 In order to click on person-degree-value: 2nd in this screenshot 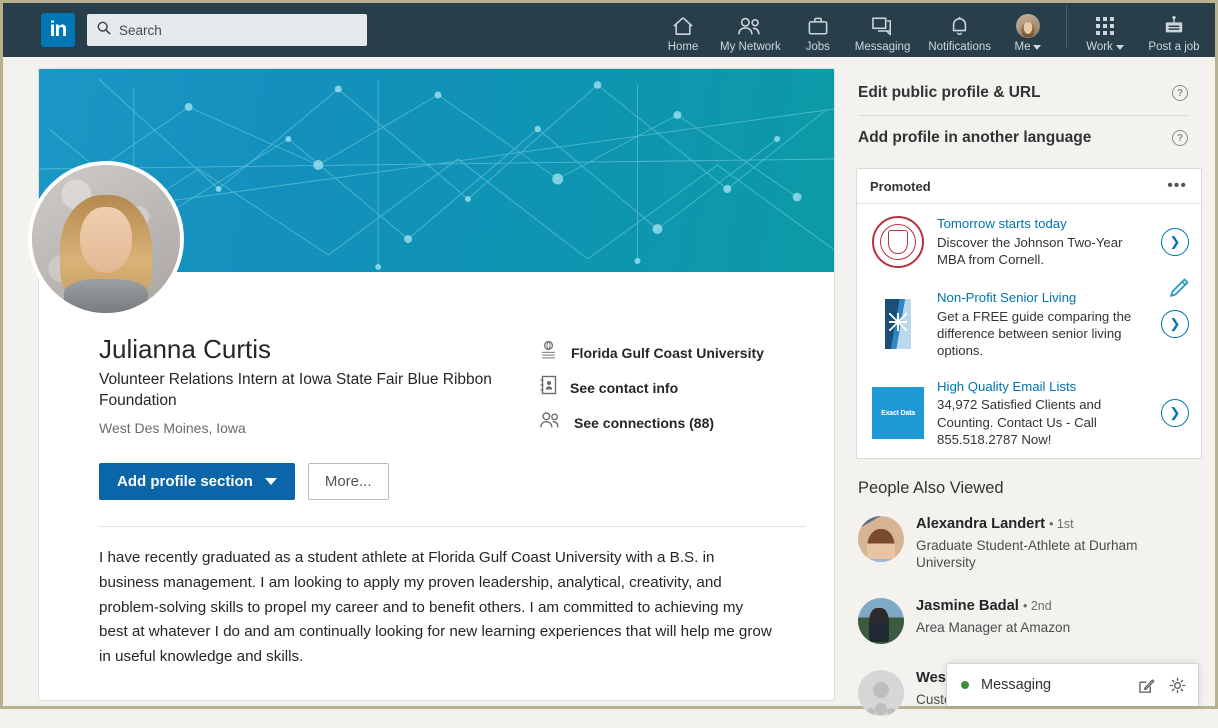, I will do `click(1041, 605)`.